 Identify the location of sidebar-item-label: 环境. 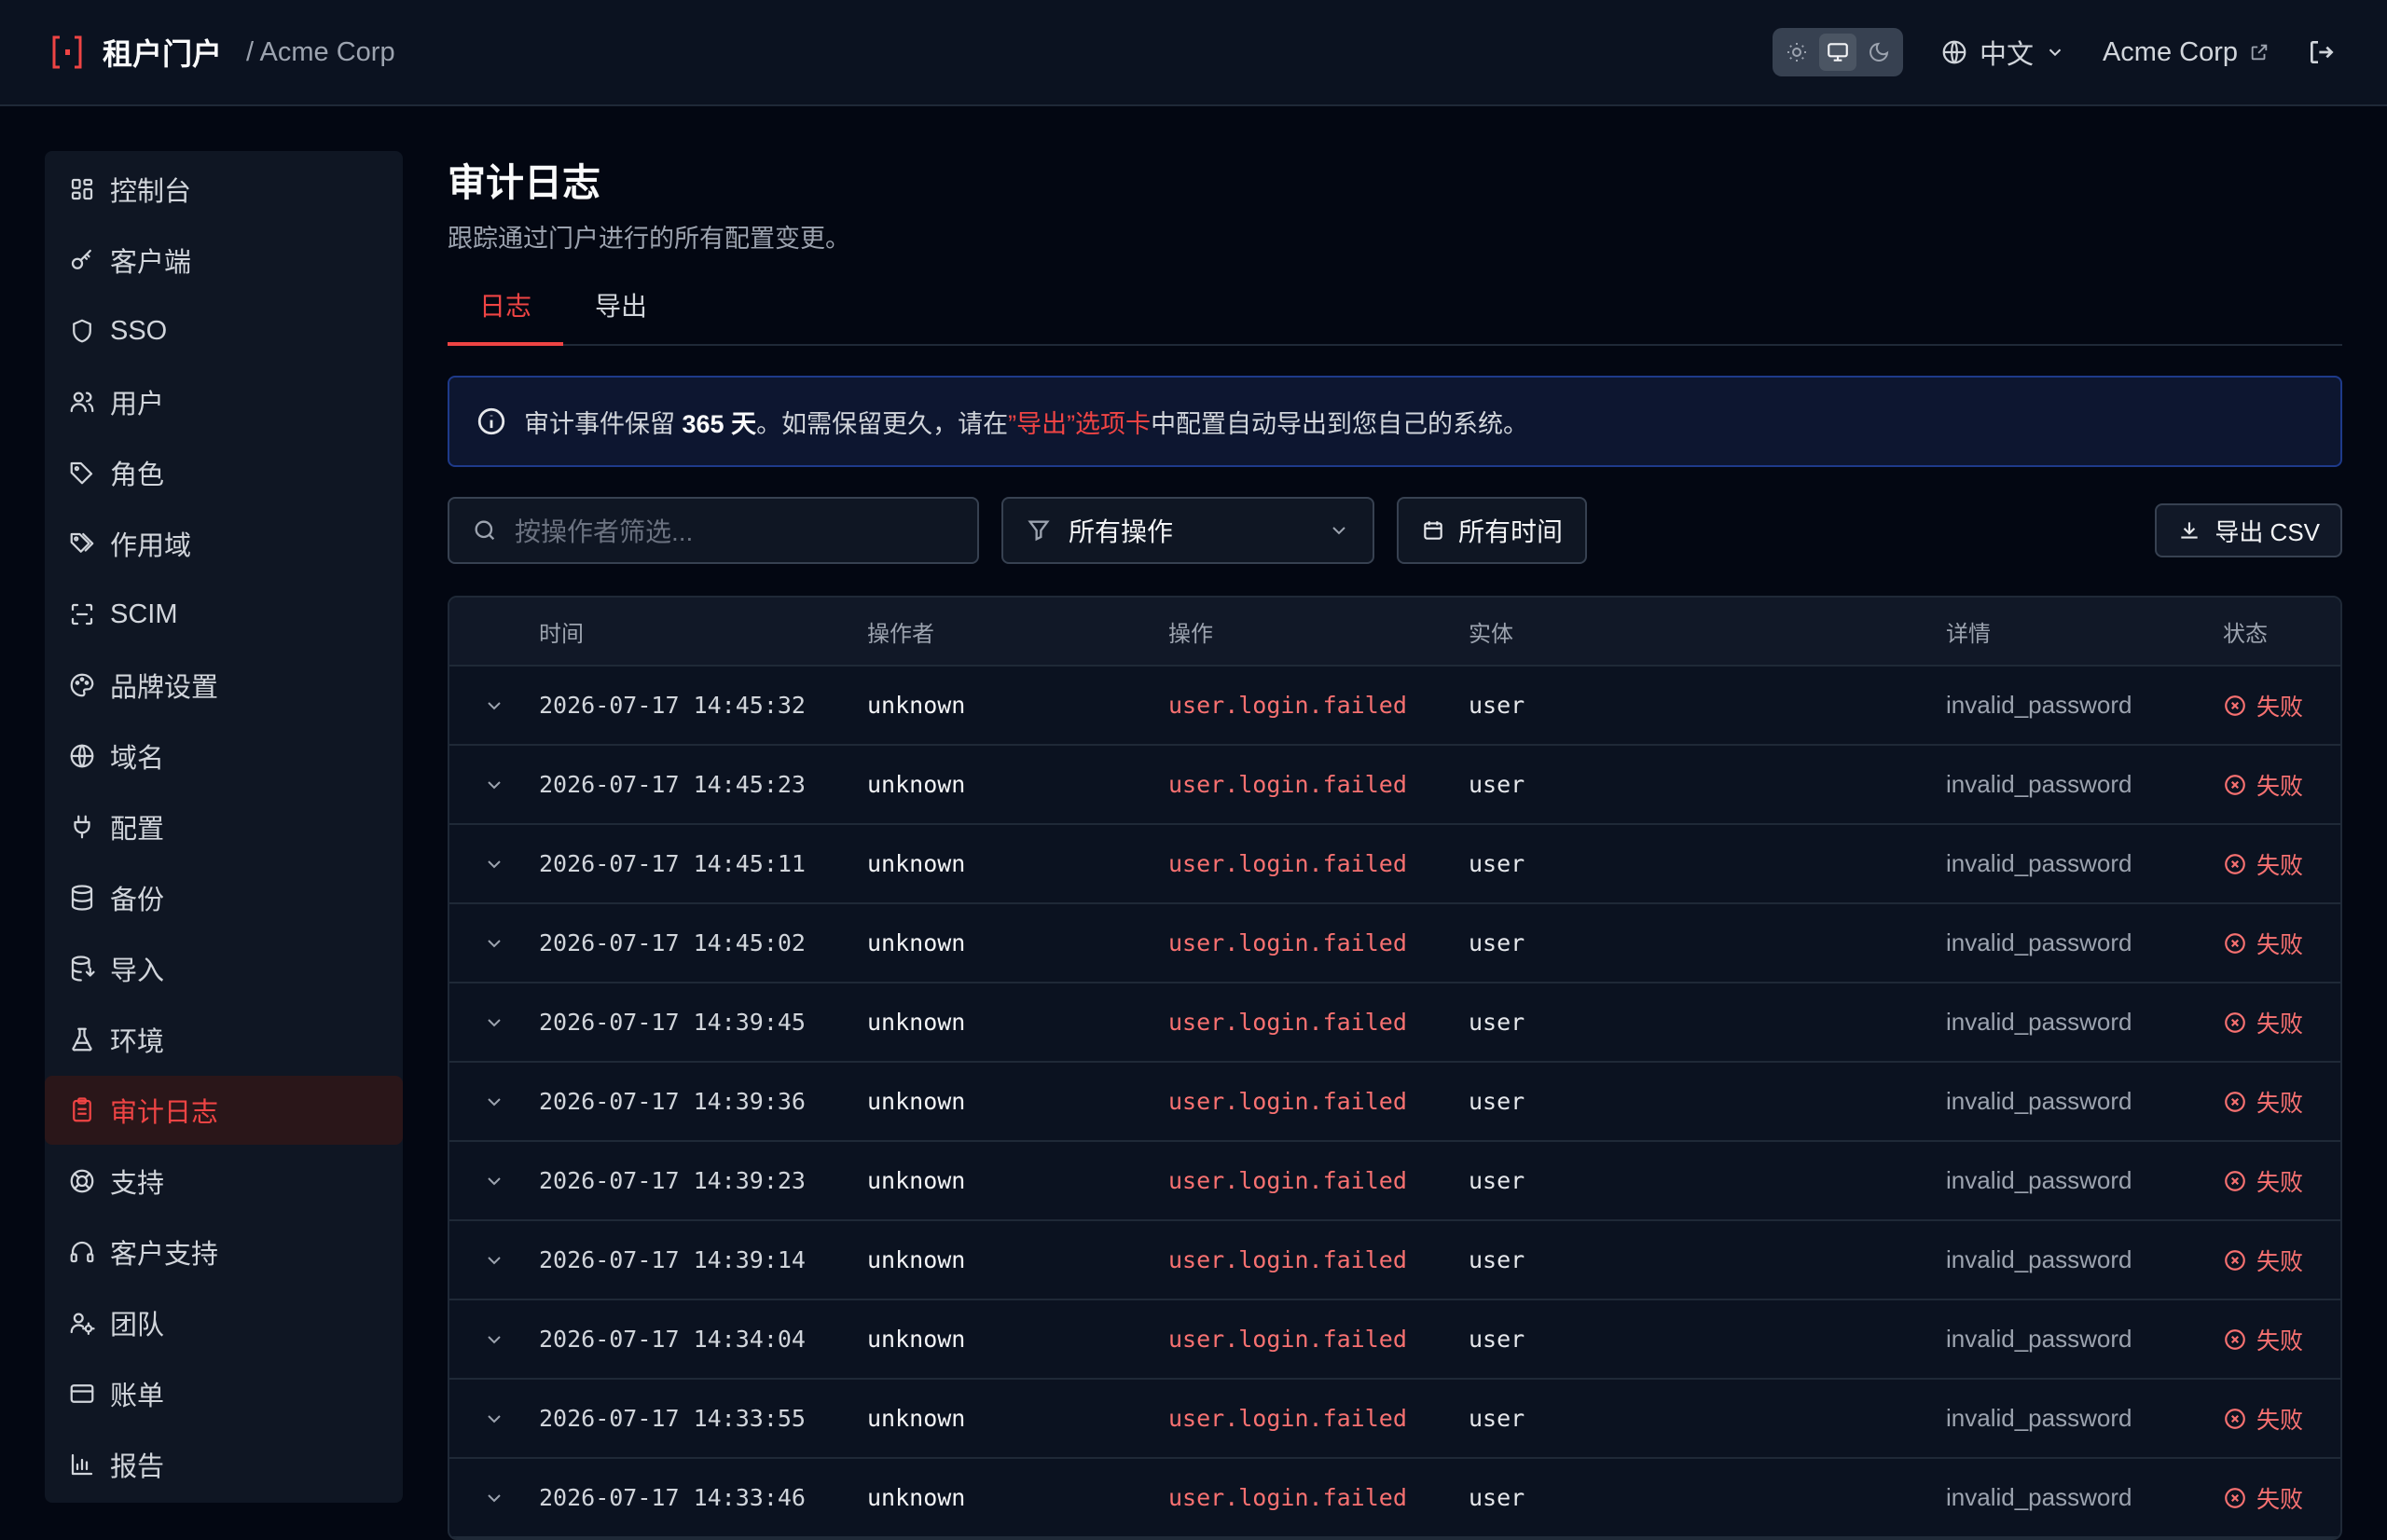
(137, 1042).